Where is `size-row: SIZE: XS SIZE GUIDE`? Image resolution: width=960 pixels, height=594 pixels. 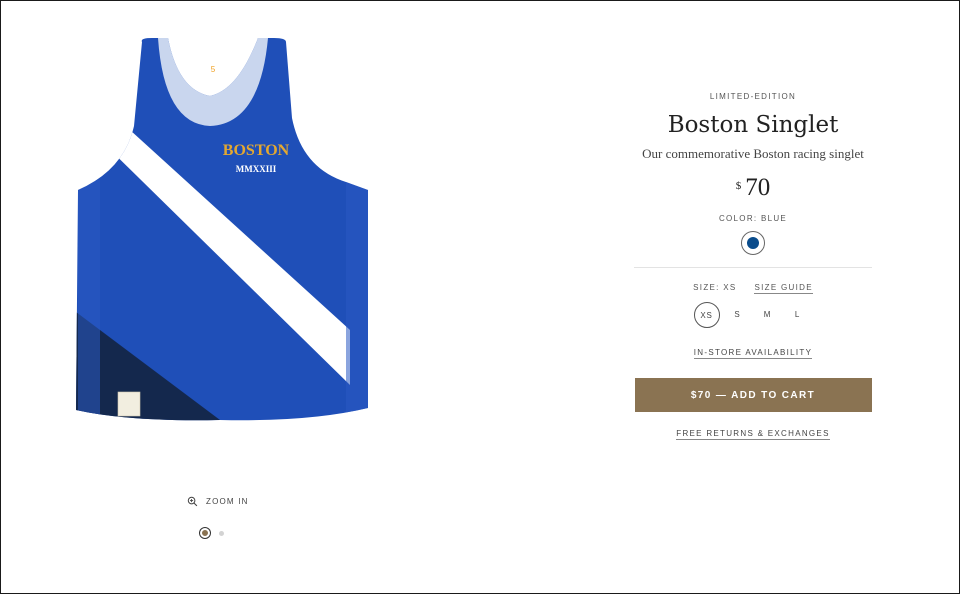
size-row: SIZE: XS SIZE GUIDE is located at coordinates (753, 288).